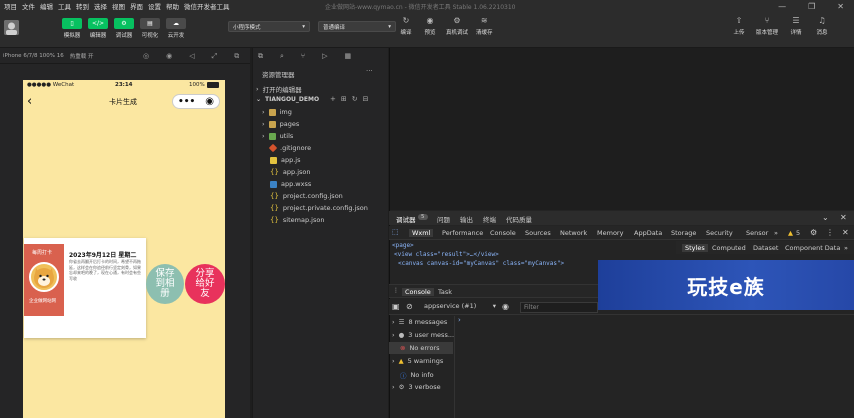 The height and width of the screenshot is (418, 854). What do you see at coordinates (610, 233) in the screenshot?
I see `tab-memory: Memory` at bounding box center [610, 233].